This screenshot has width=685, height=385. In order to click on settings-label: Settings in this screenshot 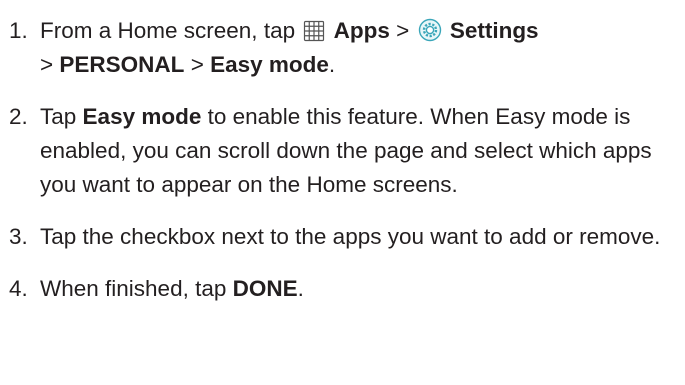, I will do `click(494, 30)`.